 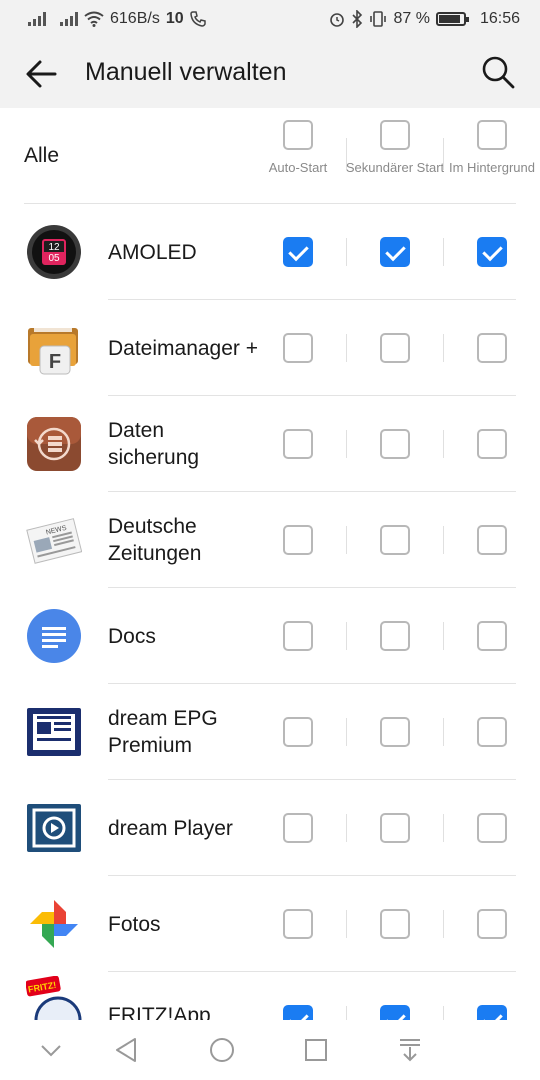 I want to click on column-background: Im Hintergrund, so click(x=491, y=148).